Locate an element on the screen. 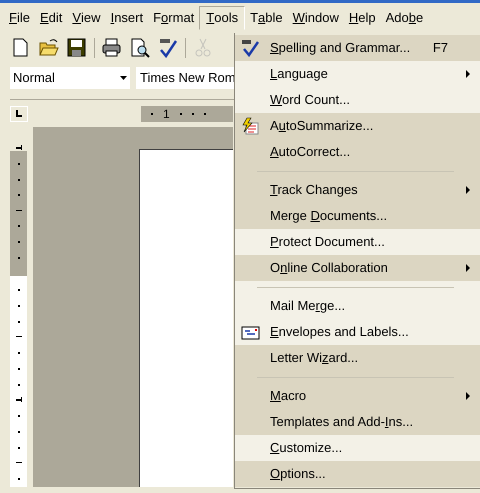 This screenshot has width=480, height=493. font-dropdown: Times New Rom is located at coordinates (186, 78).